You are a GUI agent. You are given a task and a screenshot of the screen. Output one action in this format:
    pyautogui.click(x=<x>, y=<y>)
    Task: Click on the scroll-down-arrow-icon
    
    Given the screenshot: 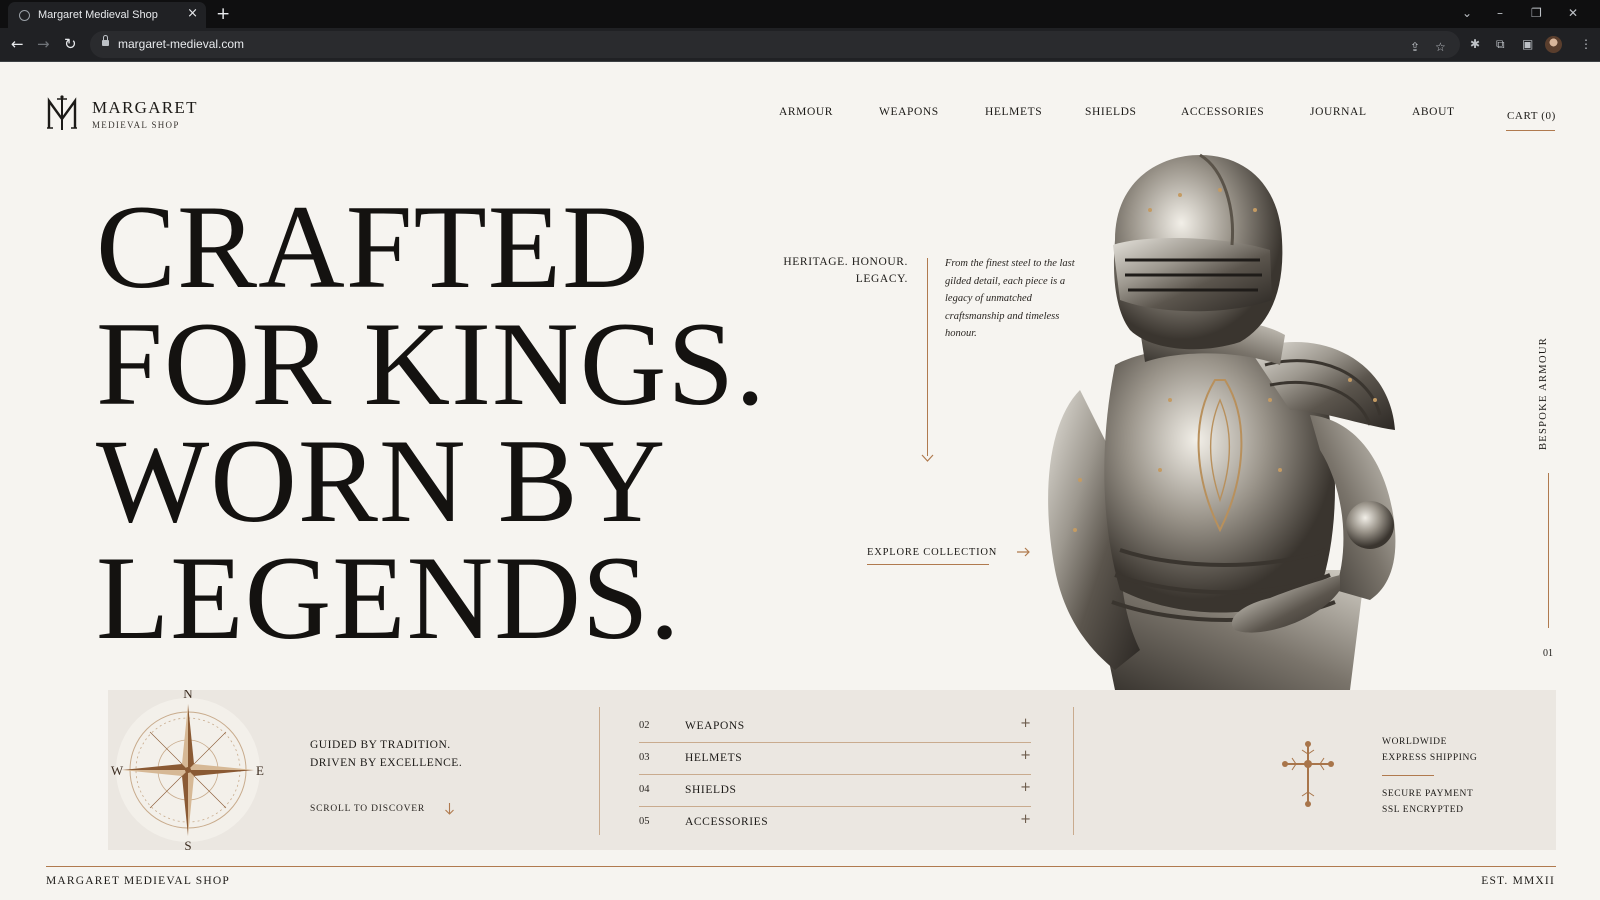 What is the action you would take?
    pyautogui.click(x=449, y=809)
    